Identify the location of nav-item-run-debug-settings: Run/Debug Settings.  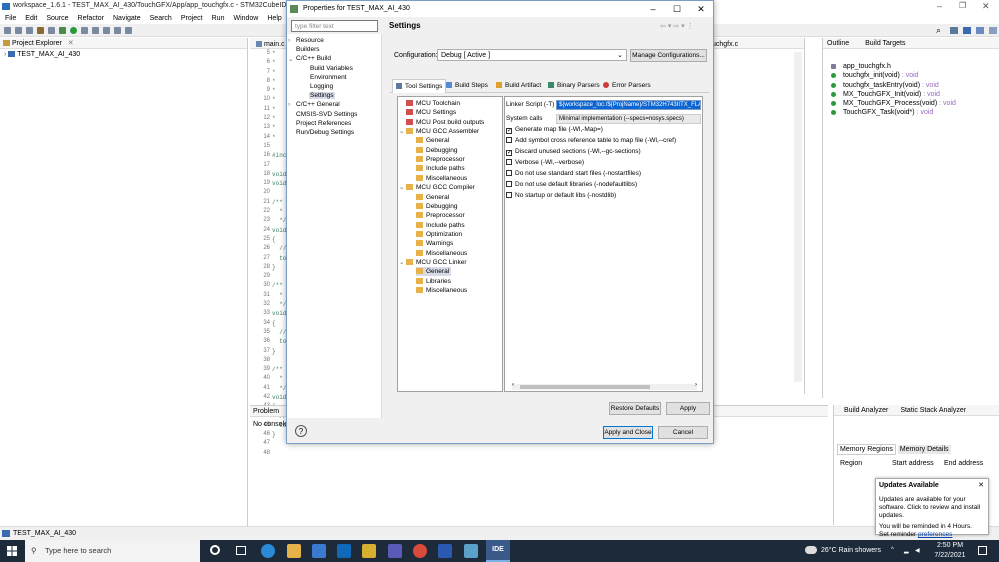
(325, 132).